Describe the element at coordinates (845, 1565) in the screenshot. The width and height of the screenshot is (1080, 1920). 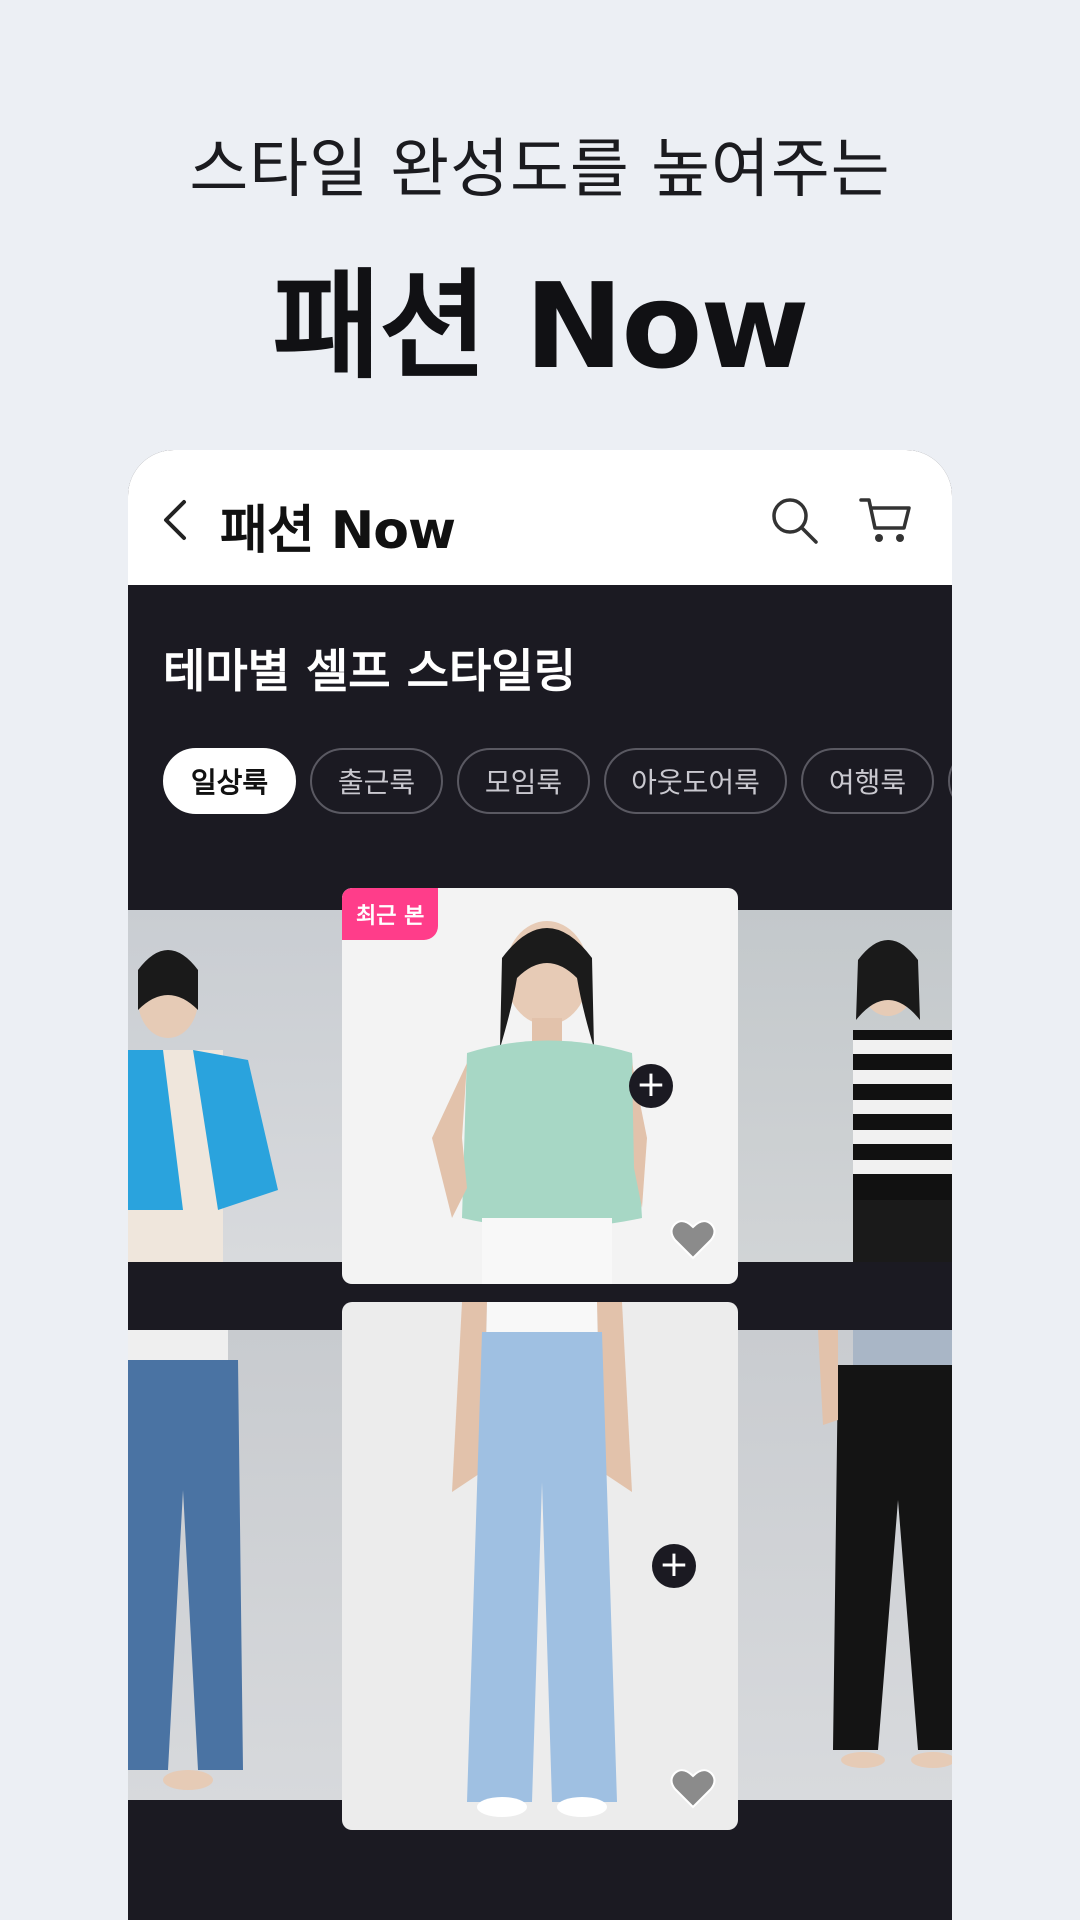
I see `side-bottom-image-right` at that location.